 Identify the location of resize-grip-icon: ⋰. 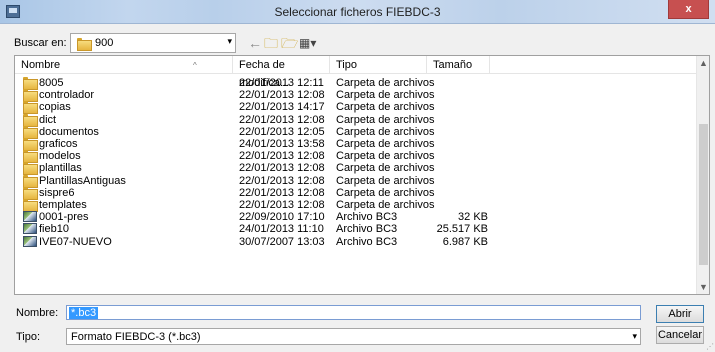
(710, 346).